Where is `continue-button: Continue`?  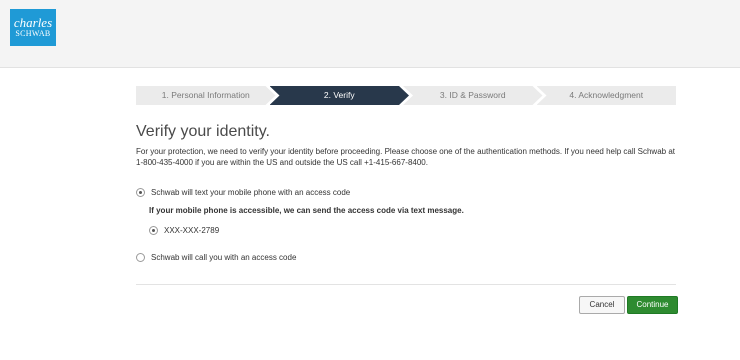
continue-button: Continue is located at coordinates (652, 305).